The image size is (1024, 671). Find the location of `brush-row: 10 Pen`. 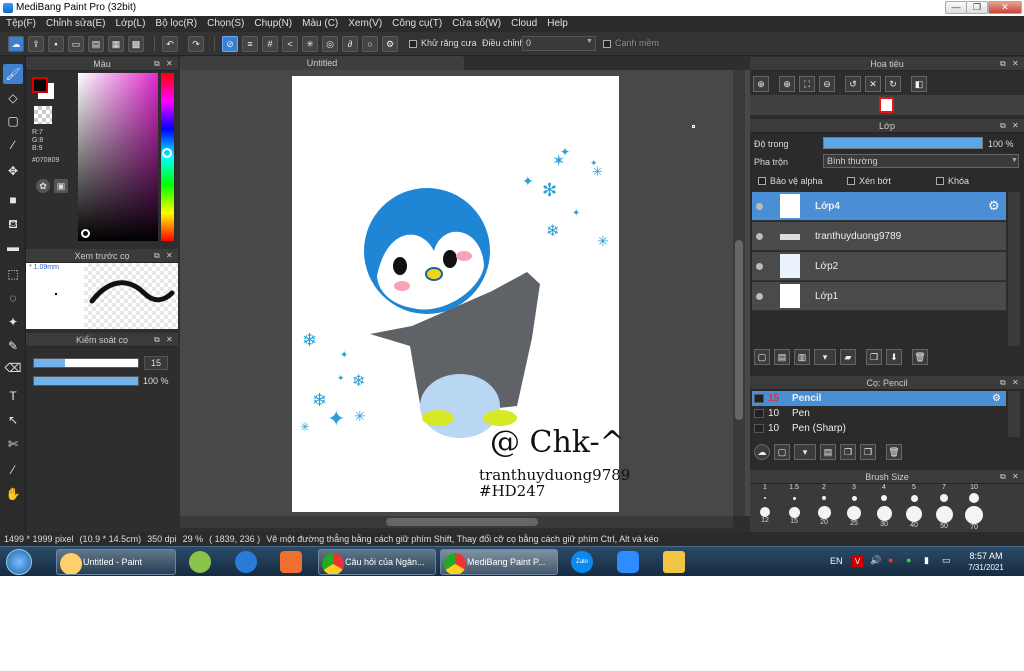

brush-row: 10 Pen is located at coordinates (879, 413).